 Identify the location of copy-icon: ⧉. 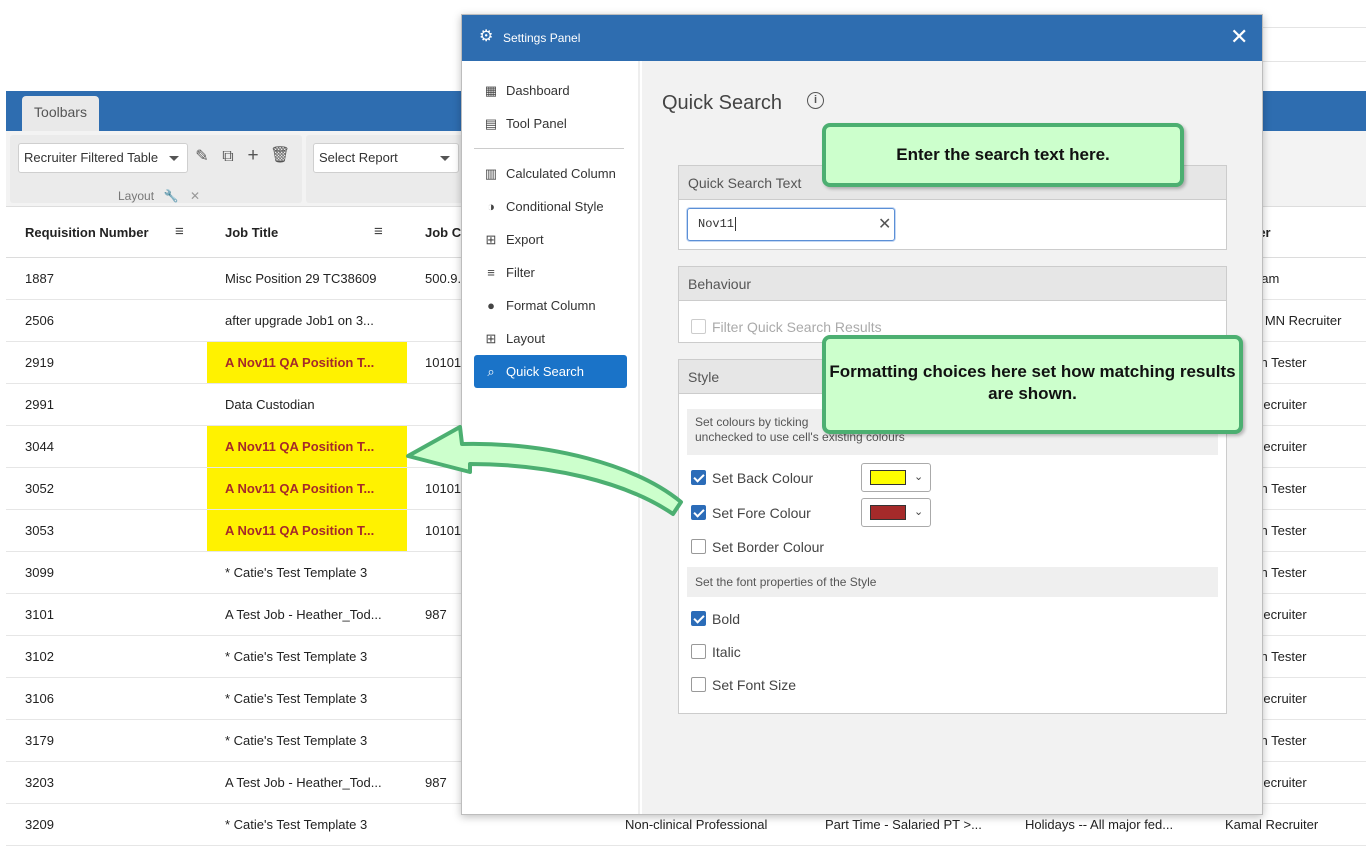
(228, 157).